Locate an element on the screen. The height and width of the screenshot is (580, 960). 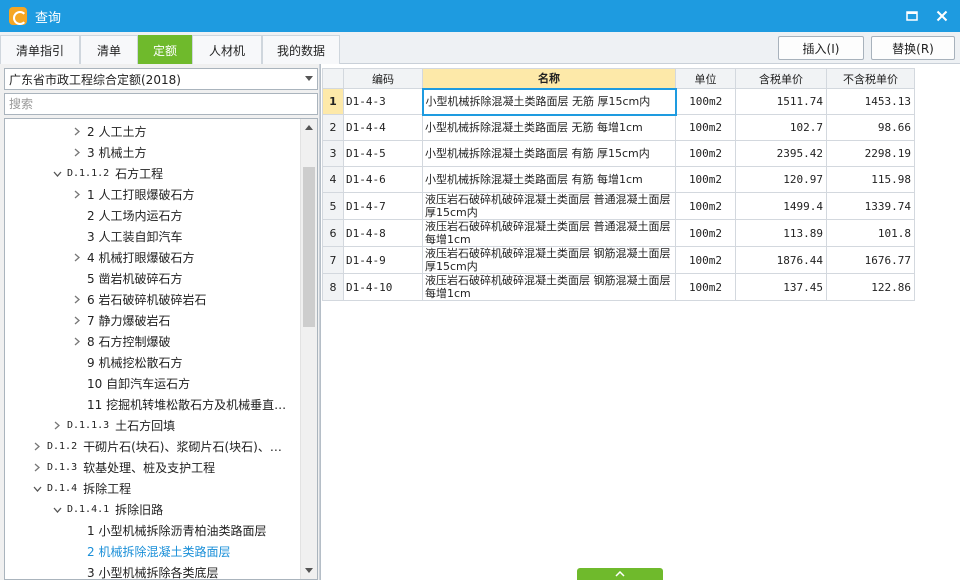
header-price-tax: 含税单价 is located at coordinates (781, 78).